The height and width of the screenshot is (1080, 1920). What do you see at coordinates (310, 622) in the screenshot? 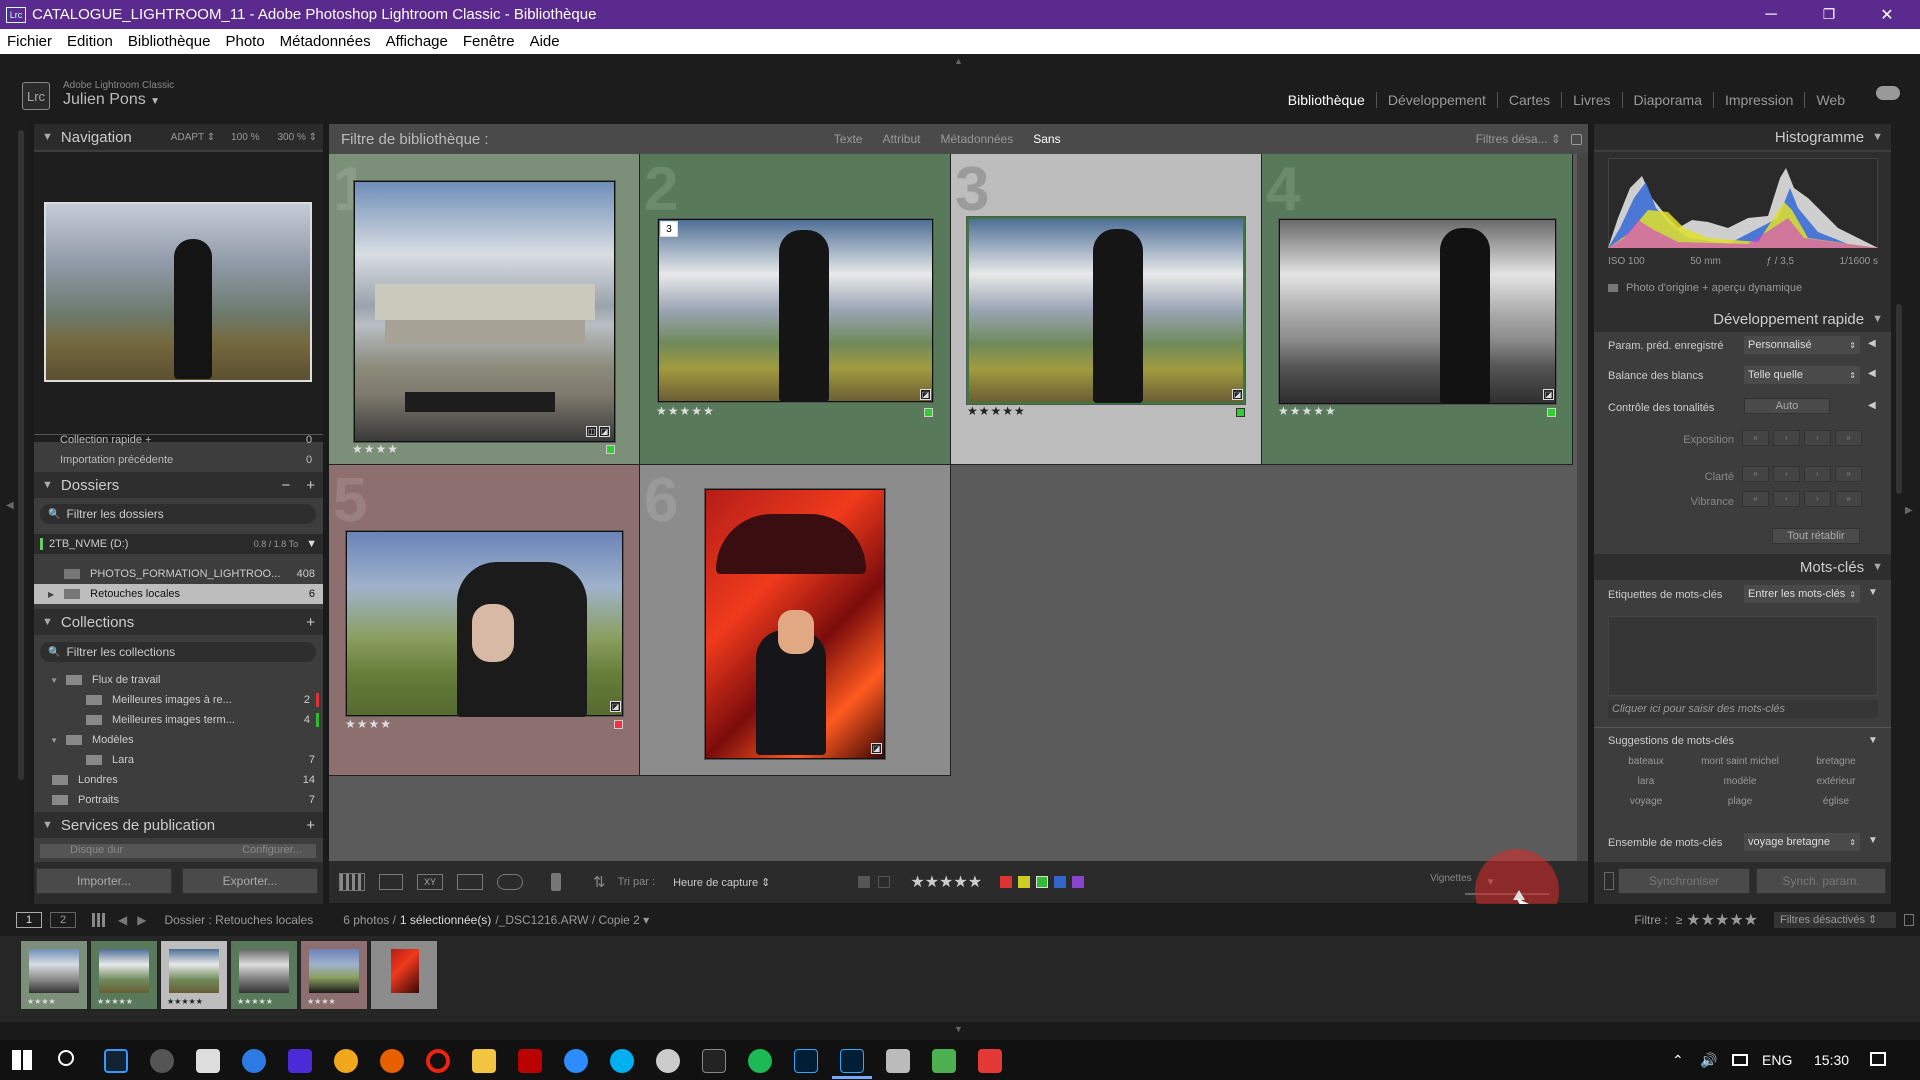
I see `add-collection-button: +` at bounding box center [310, 622].